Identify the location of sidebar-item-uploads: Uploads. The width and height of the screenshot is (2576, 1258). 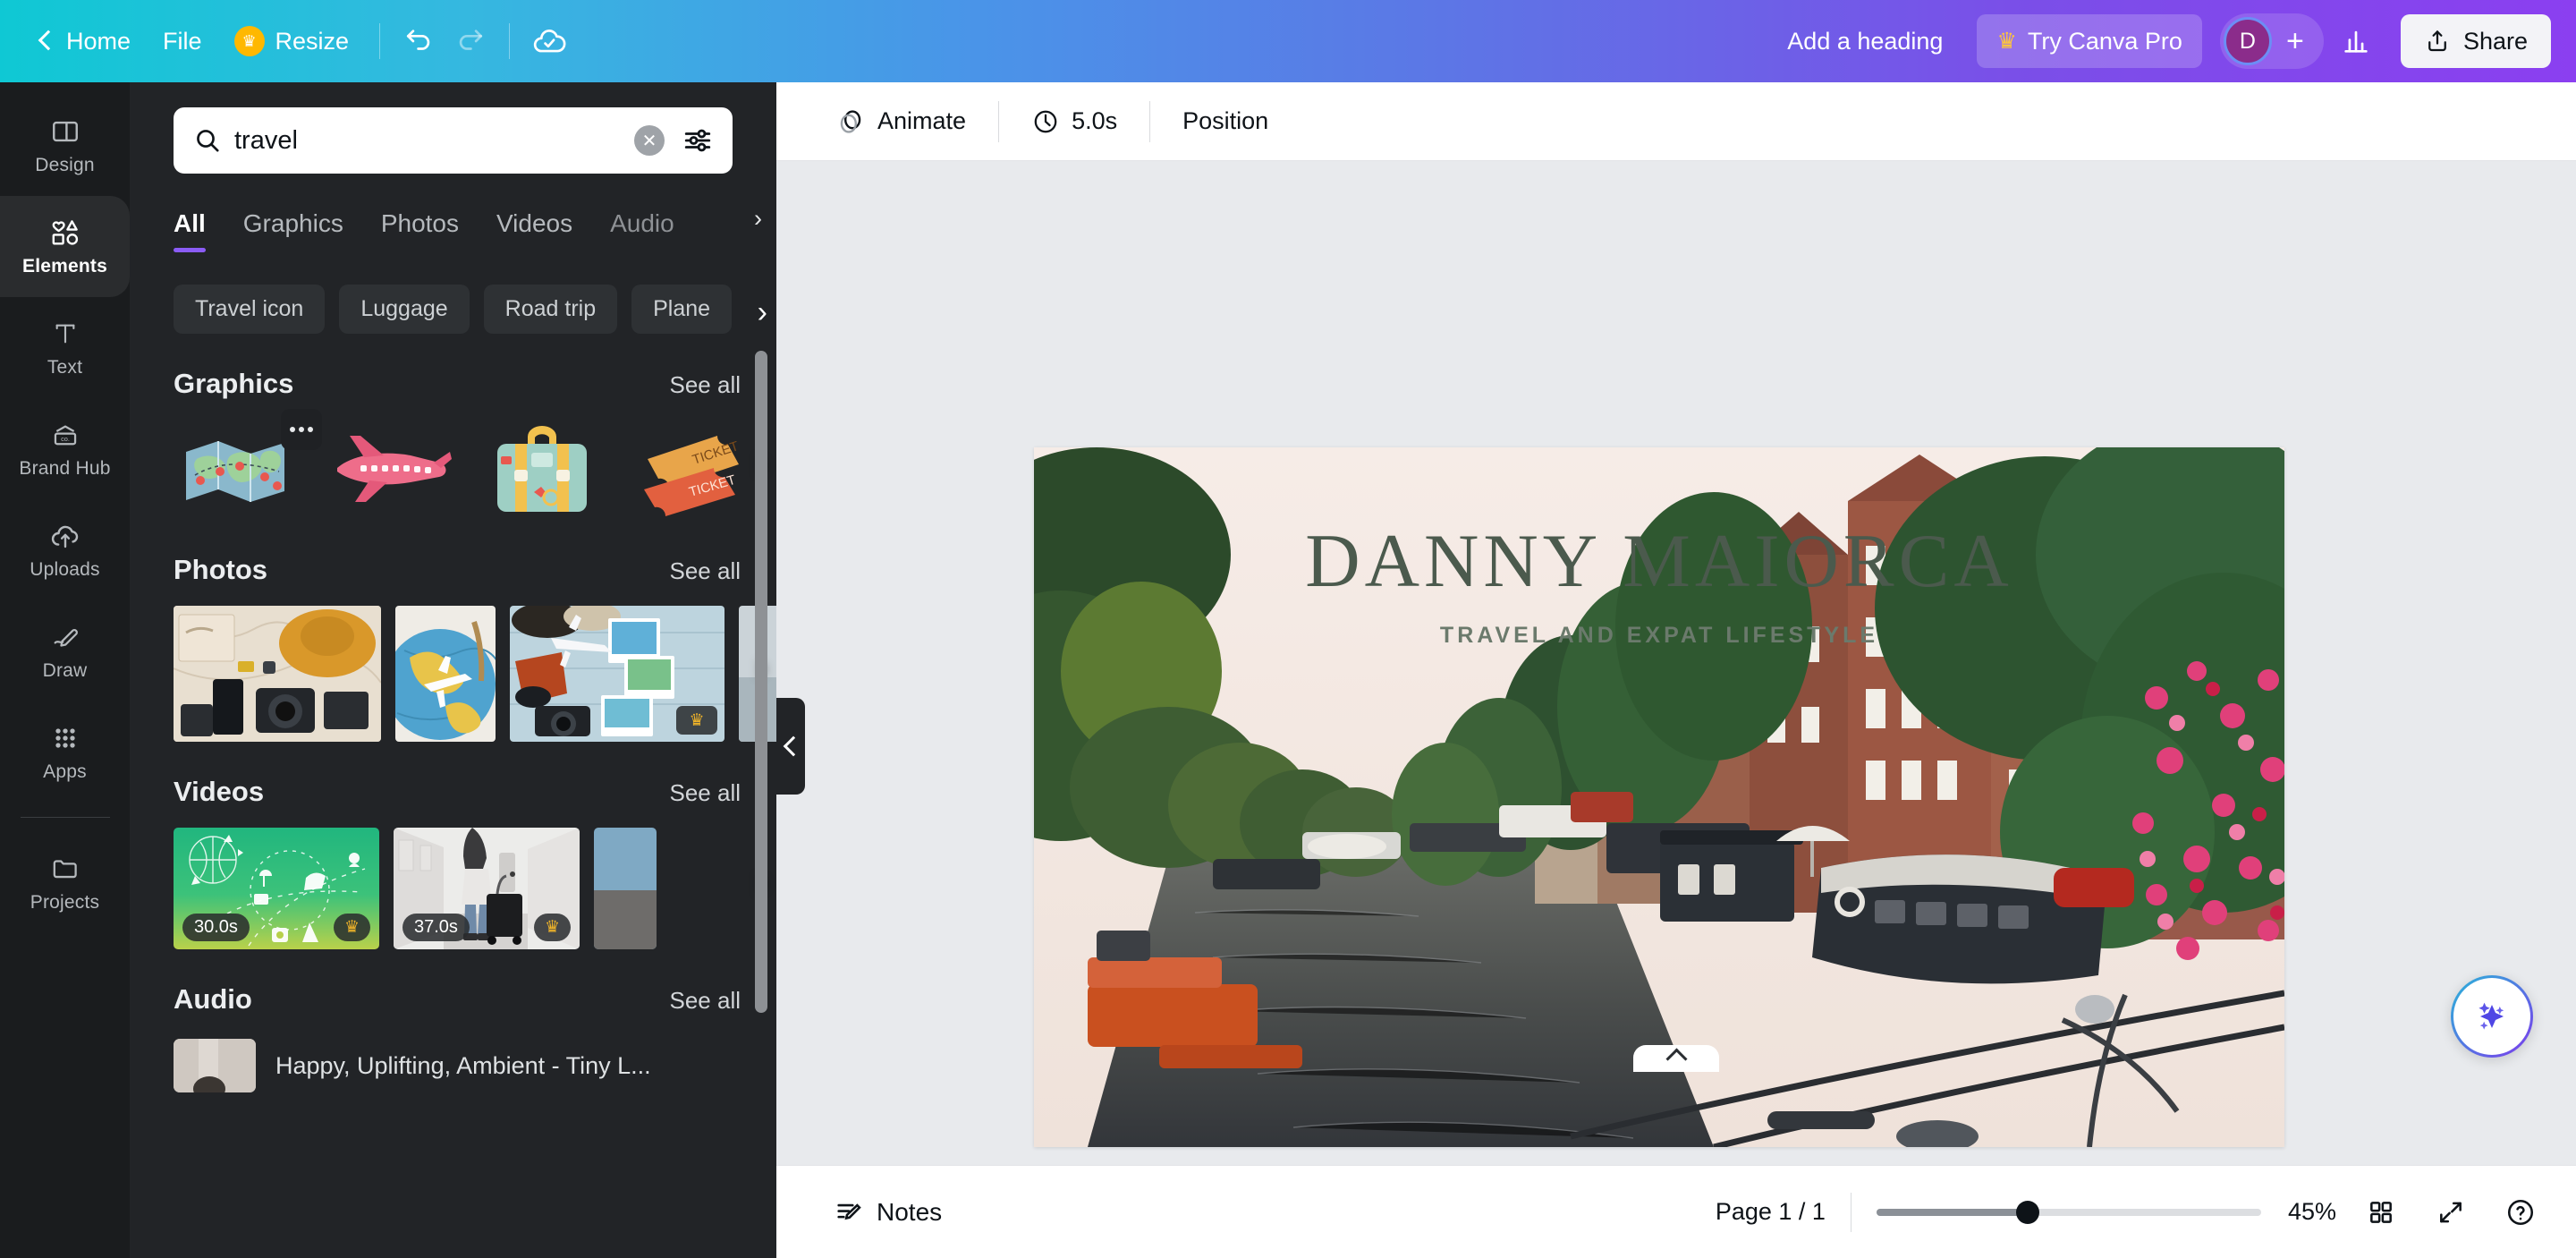
(65, 549).